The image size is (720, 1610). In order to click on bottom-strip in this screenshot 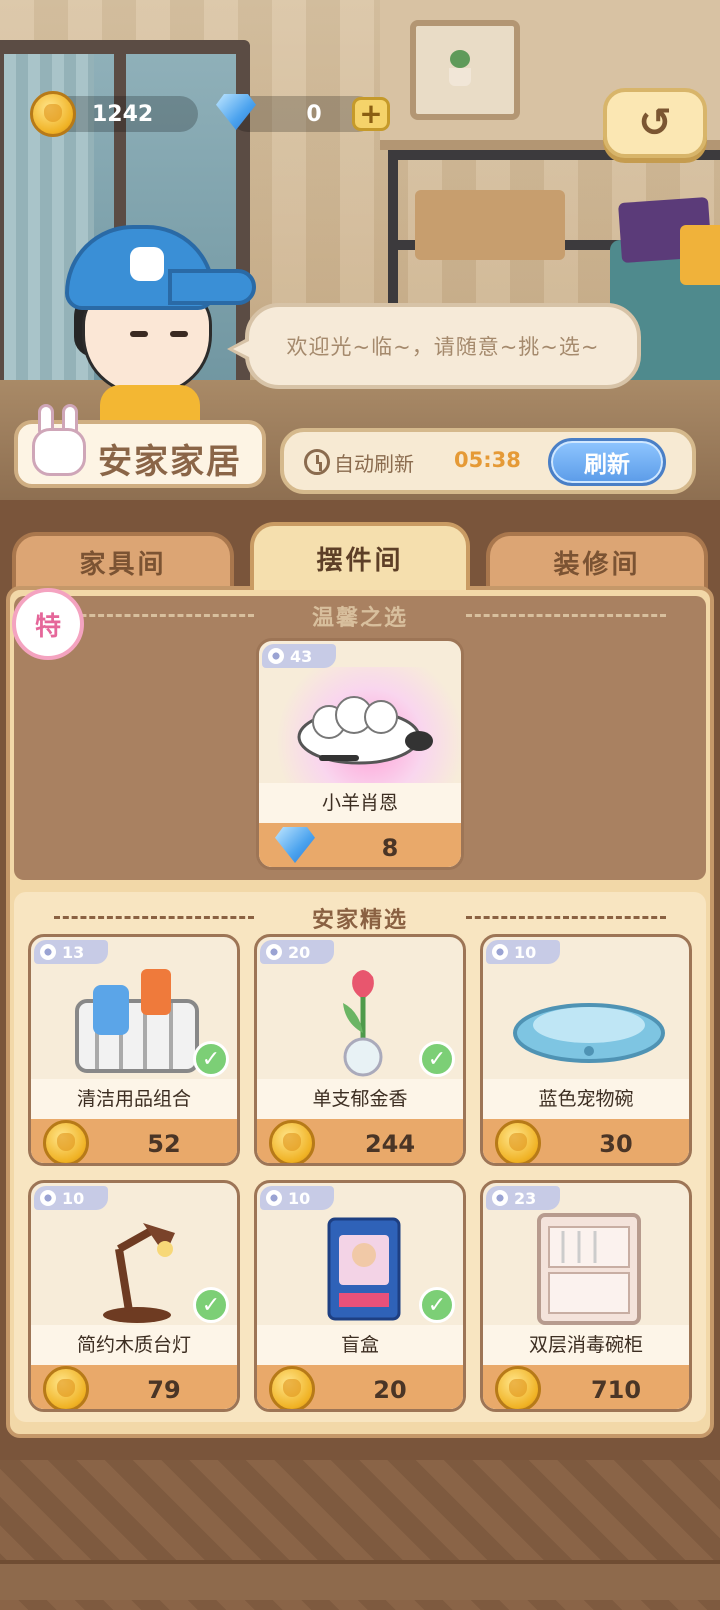, I will do `click(360, 1580)`.